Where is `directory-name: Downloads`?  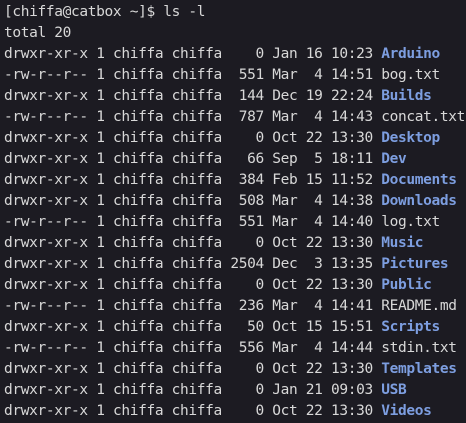
directory-name: Downloads is located at coordinates (419, 201).